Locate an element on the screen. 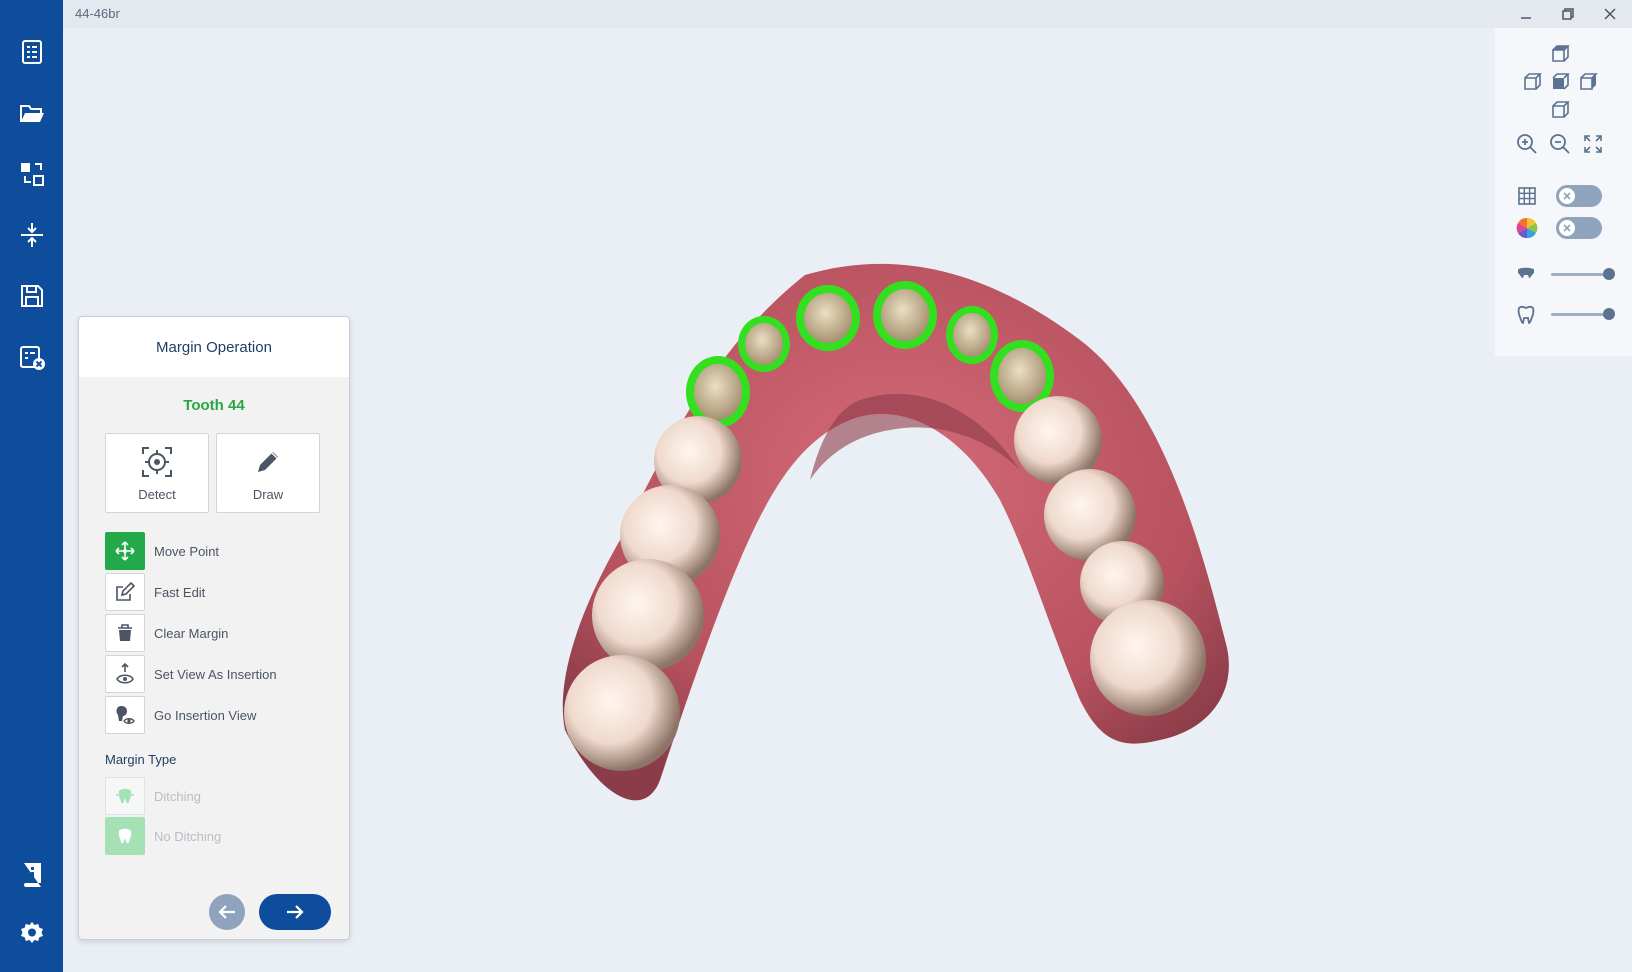 The image size is (1632, 972). restore-icon is located at coordinates (1568, 14).